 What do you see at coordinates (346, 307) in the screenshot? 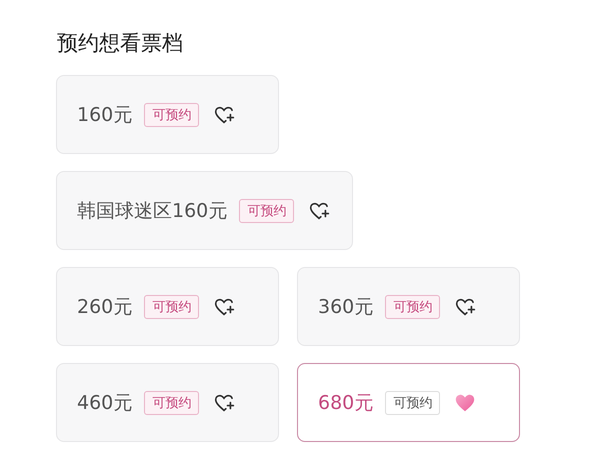
I see `price-label: 360元` at bounding box center [346, 307].